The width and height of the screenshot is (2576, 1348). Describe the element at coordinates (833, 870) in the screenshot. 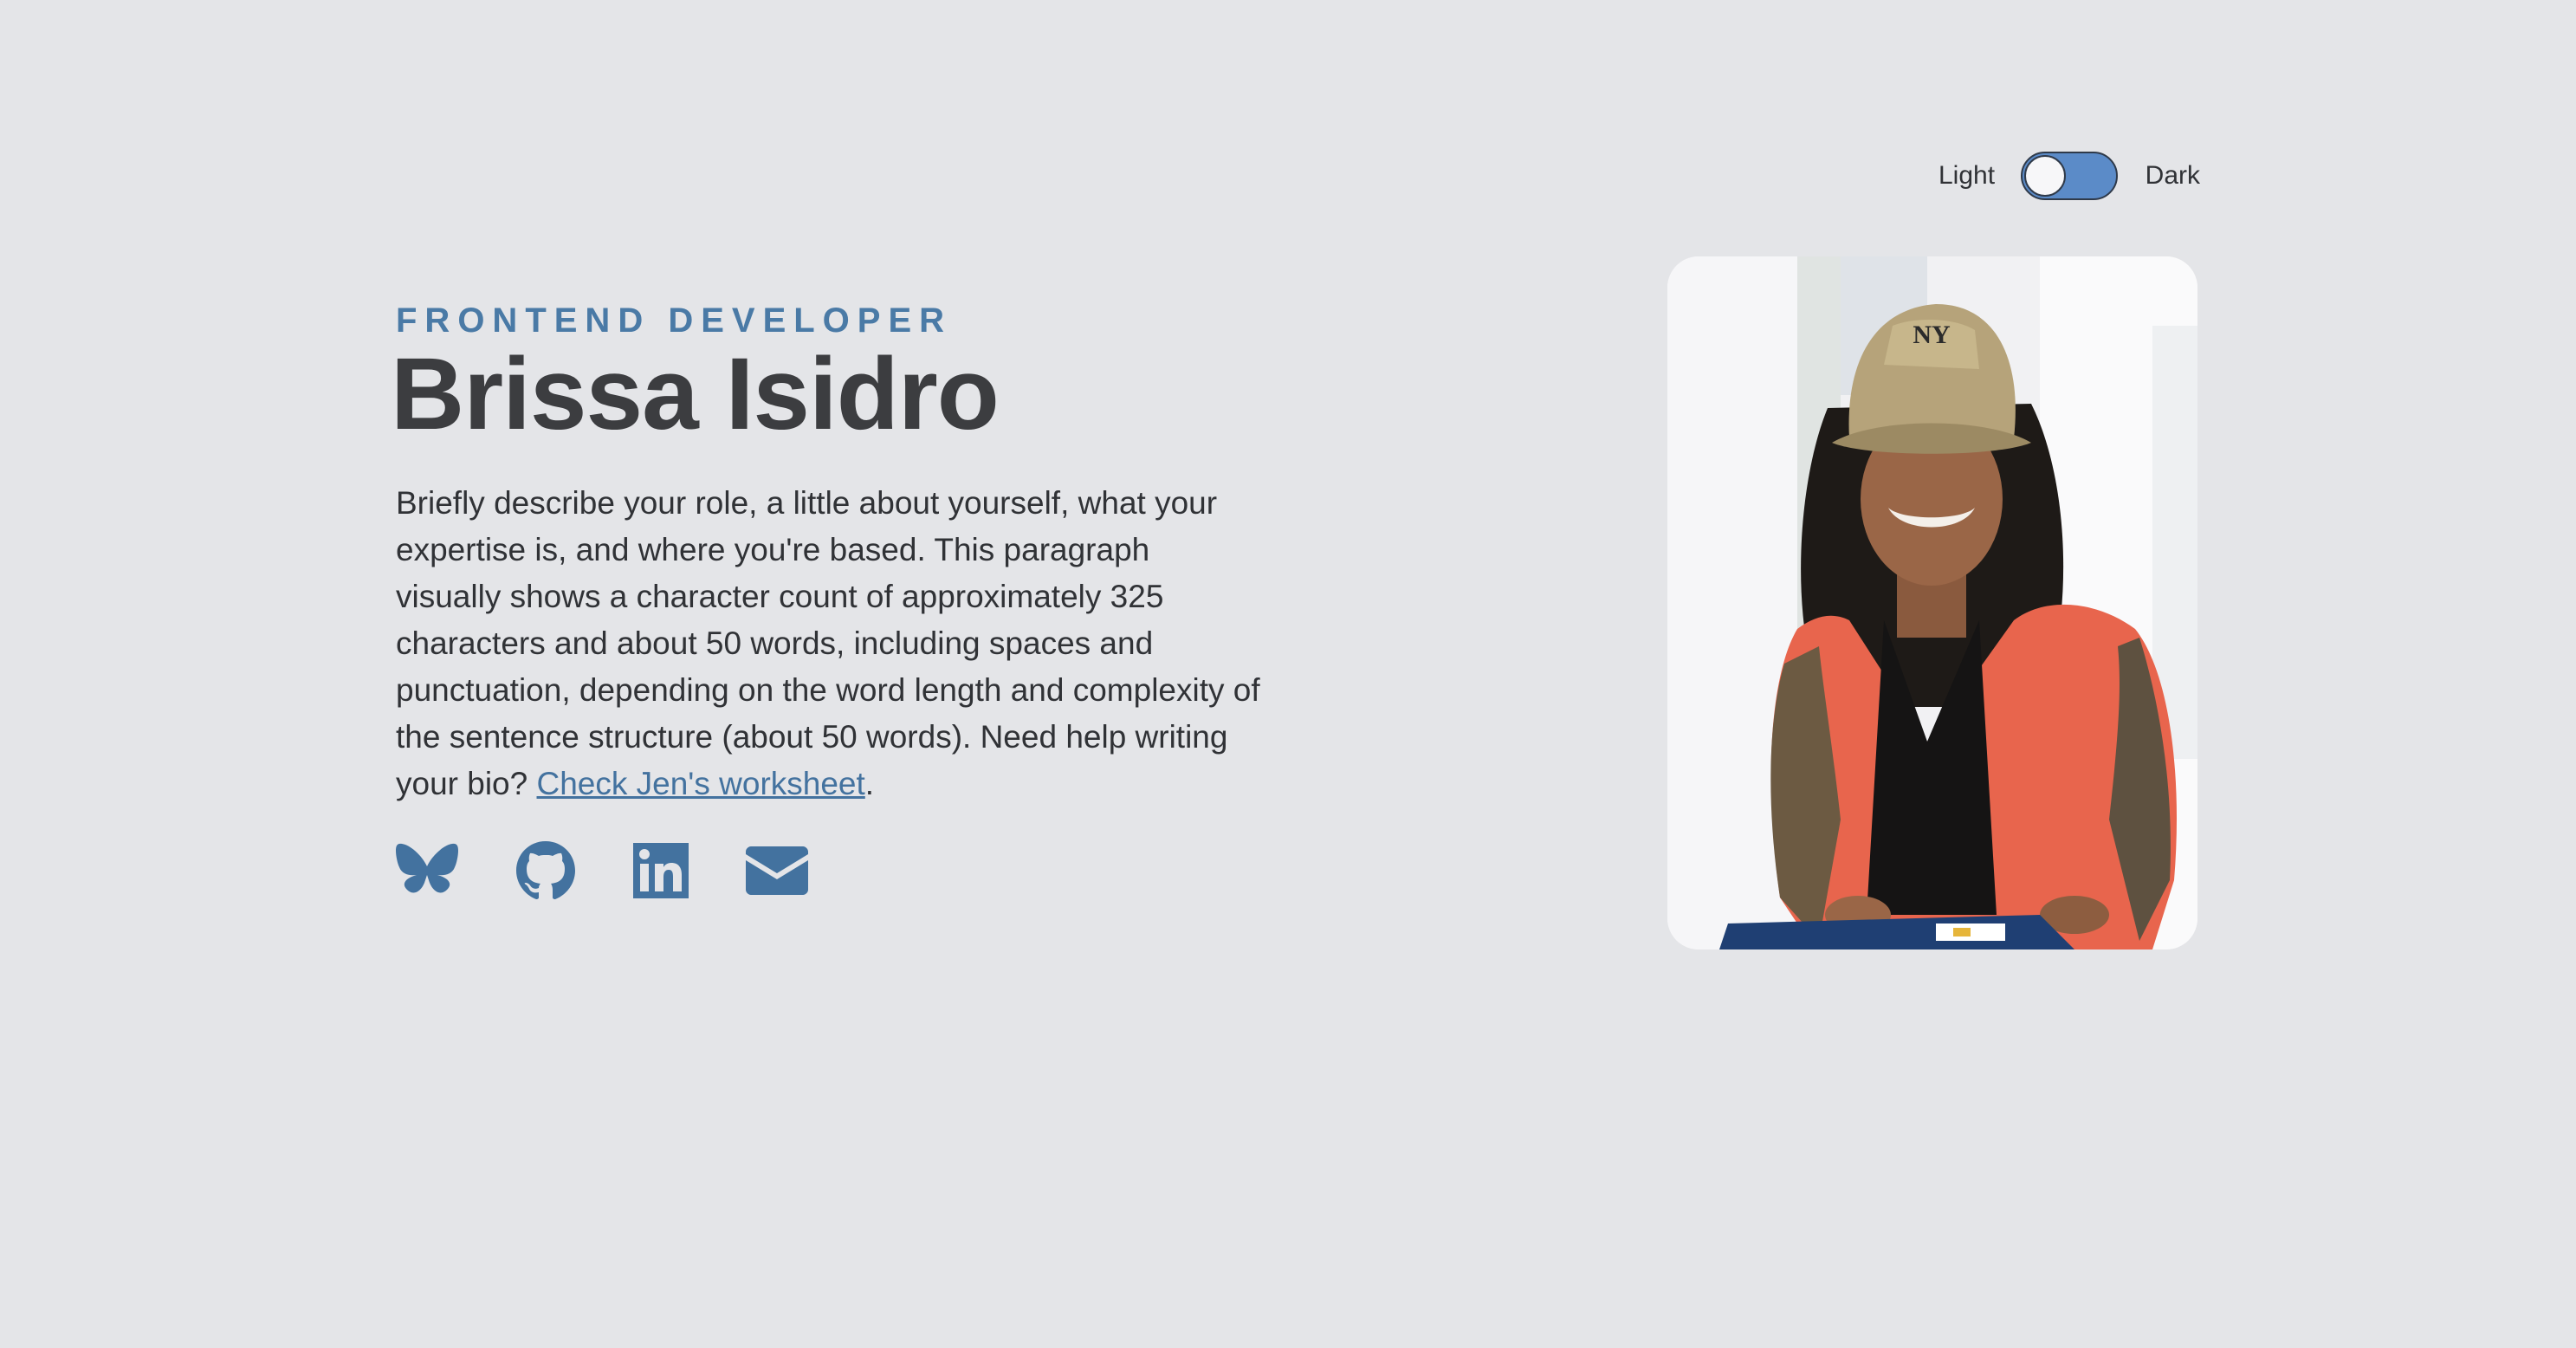

I see `social-links` at that location.